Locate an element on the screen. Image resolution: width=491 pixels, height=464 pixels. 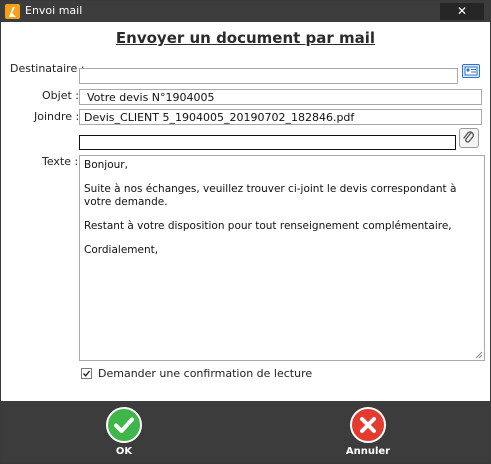
body-line: Bonjour, is located at coordinates (106, 165).